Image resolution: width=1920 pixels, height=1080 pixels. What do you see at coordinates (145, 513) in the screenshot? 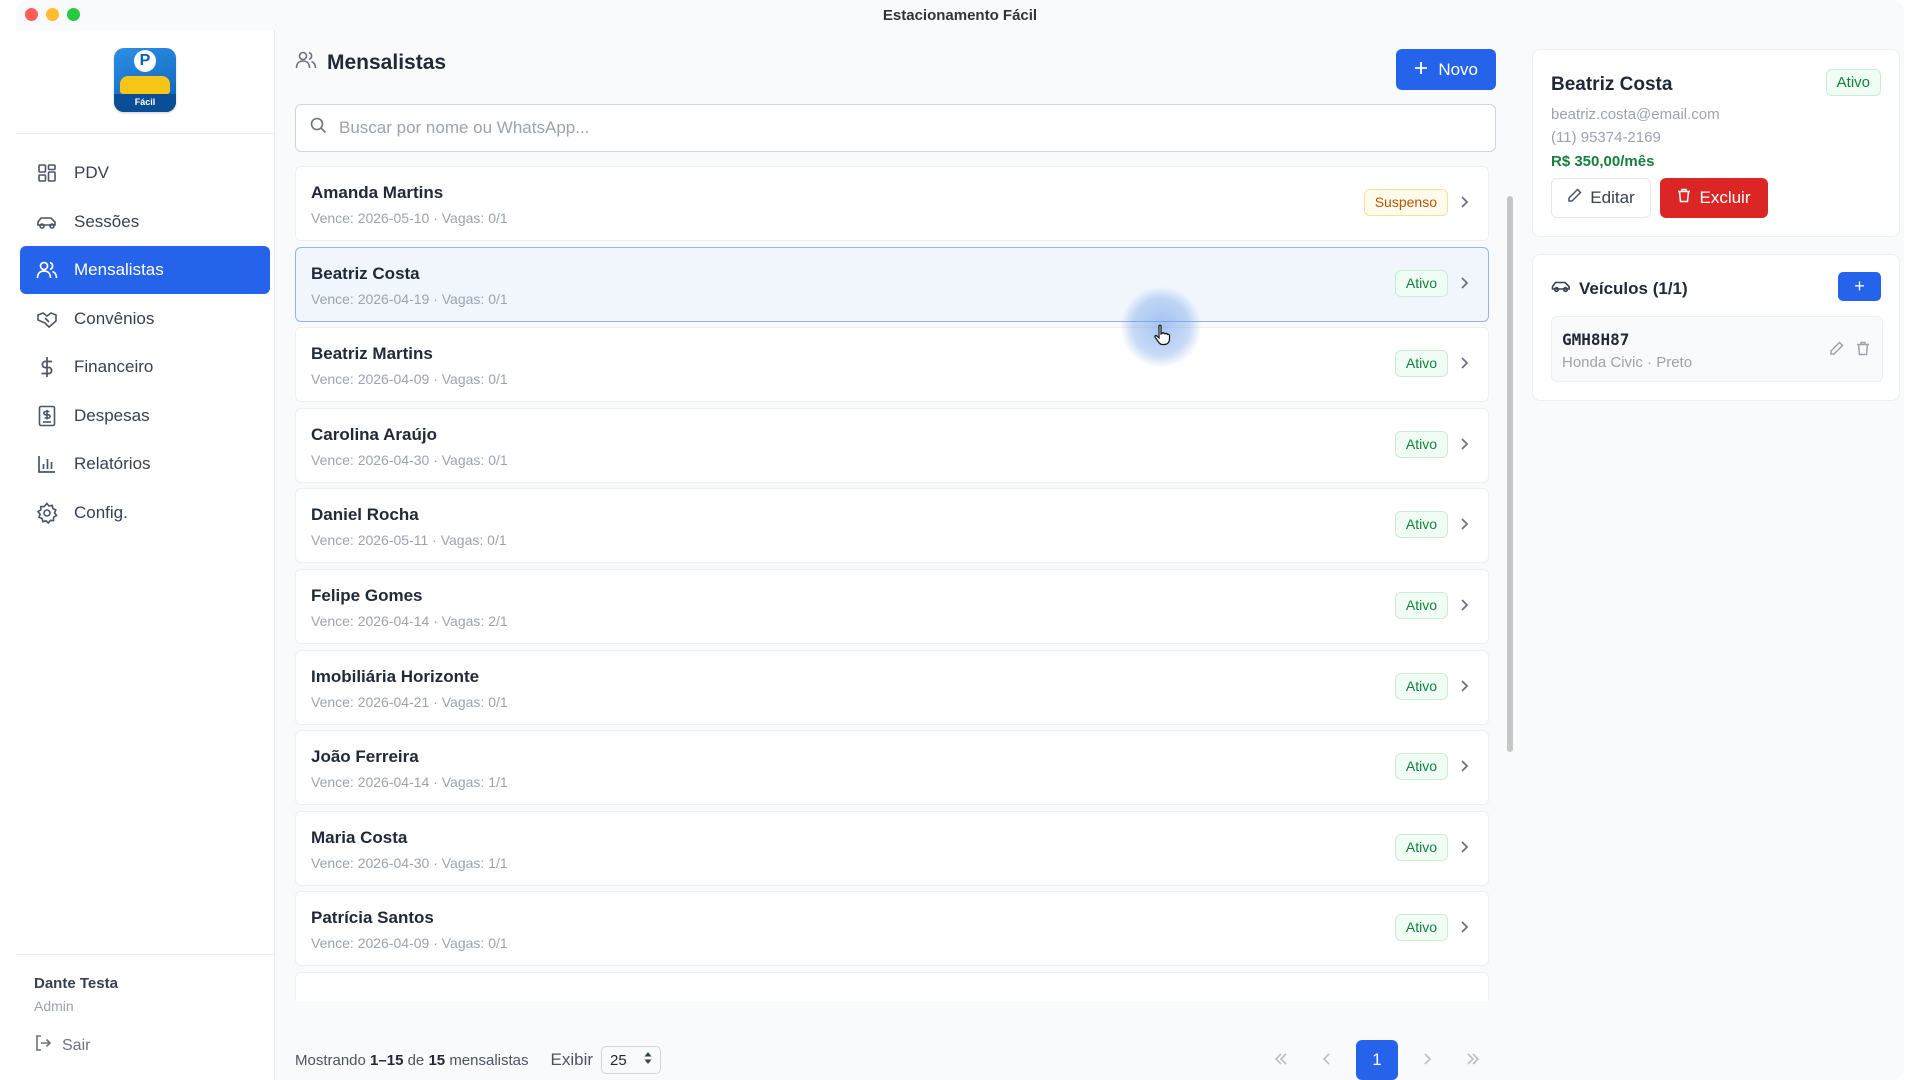
I see `sidebar-item-config: Config.` at bounding box center [145, 513].